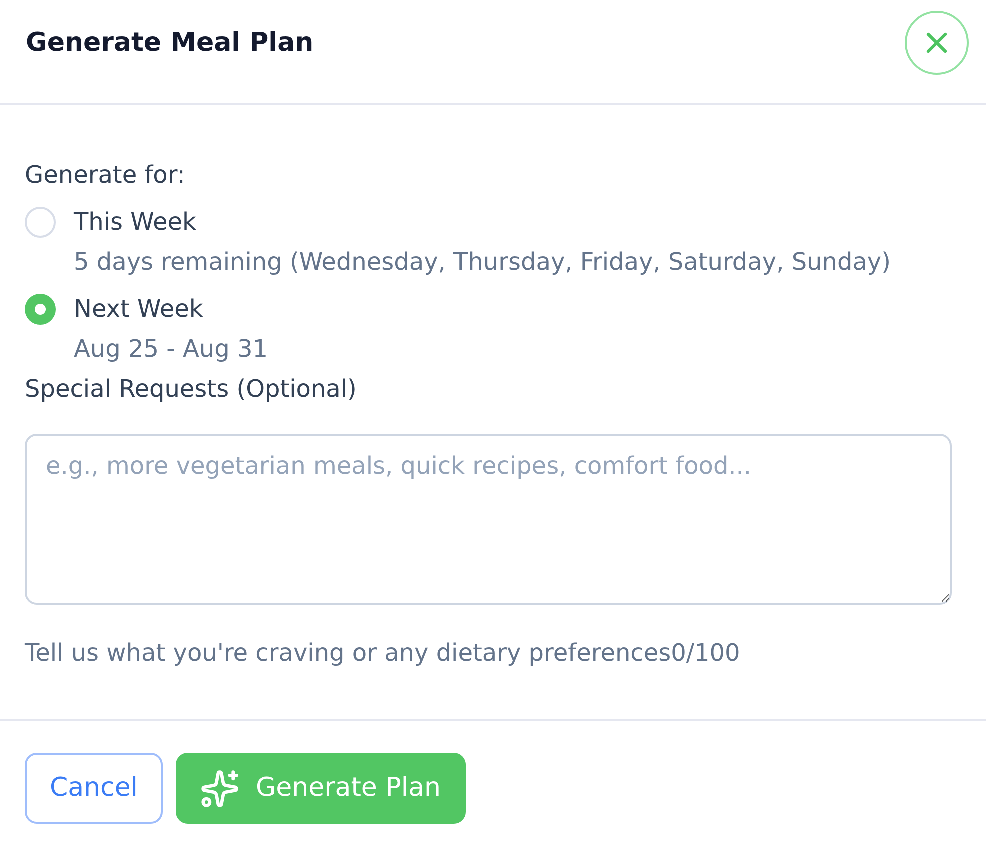 The height and width of the screenshot is (846, 986). I want to click on option-description: 5 days remaining (Wednesday, Thursday, Friday, Saturday, Sunday), so click(482, 262).